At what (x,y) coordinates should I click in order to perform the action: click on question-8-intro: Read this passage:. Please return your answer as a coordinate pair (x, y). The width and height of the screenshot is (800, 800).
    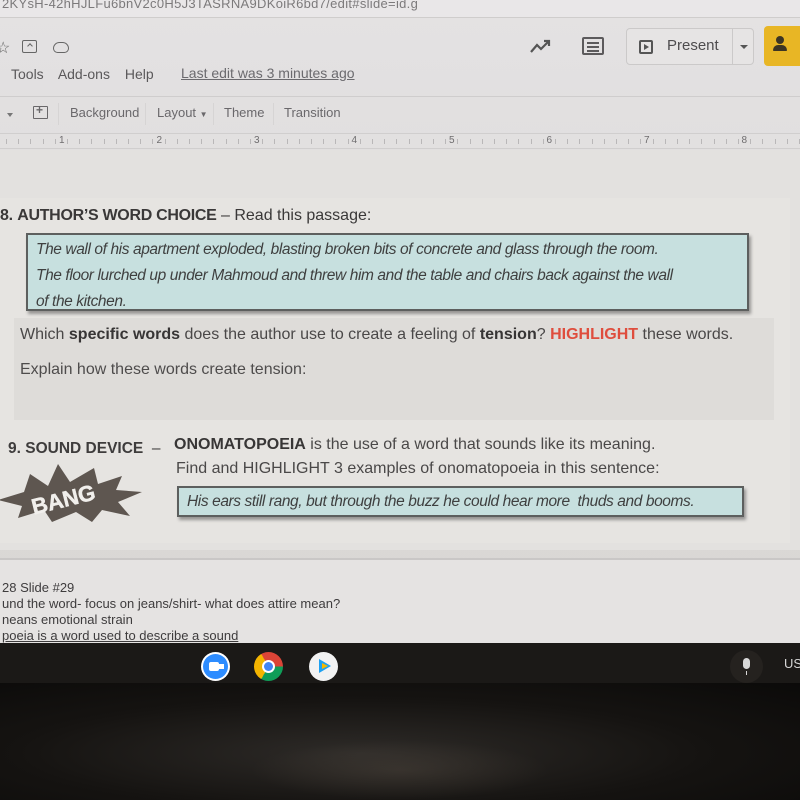
    Looking at the image, I should click on (303, 215).